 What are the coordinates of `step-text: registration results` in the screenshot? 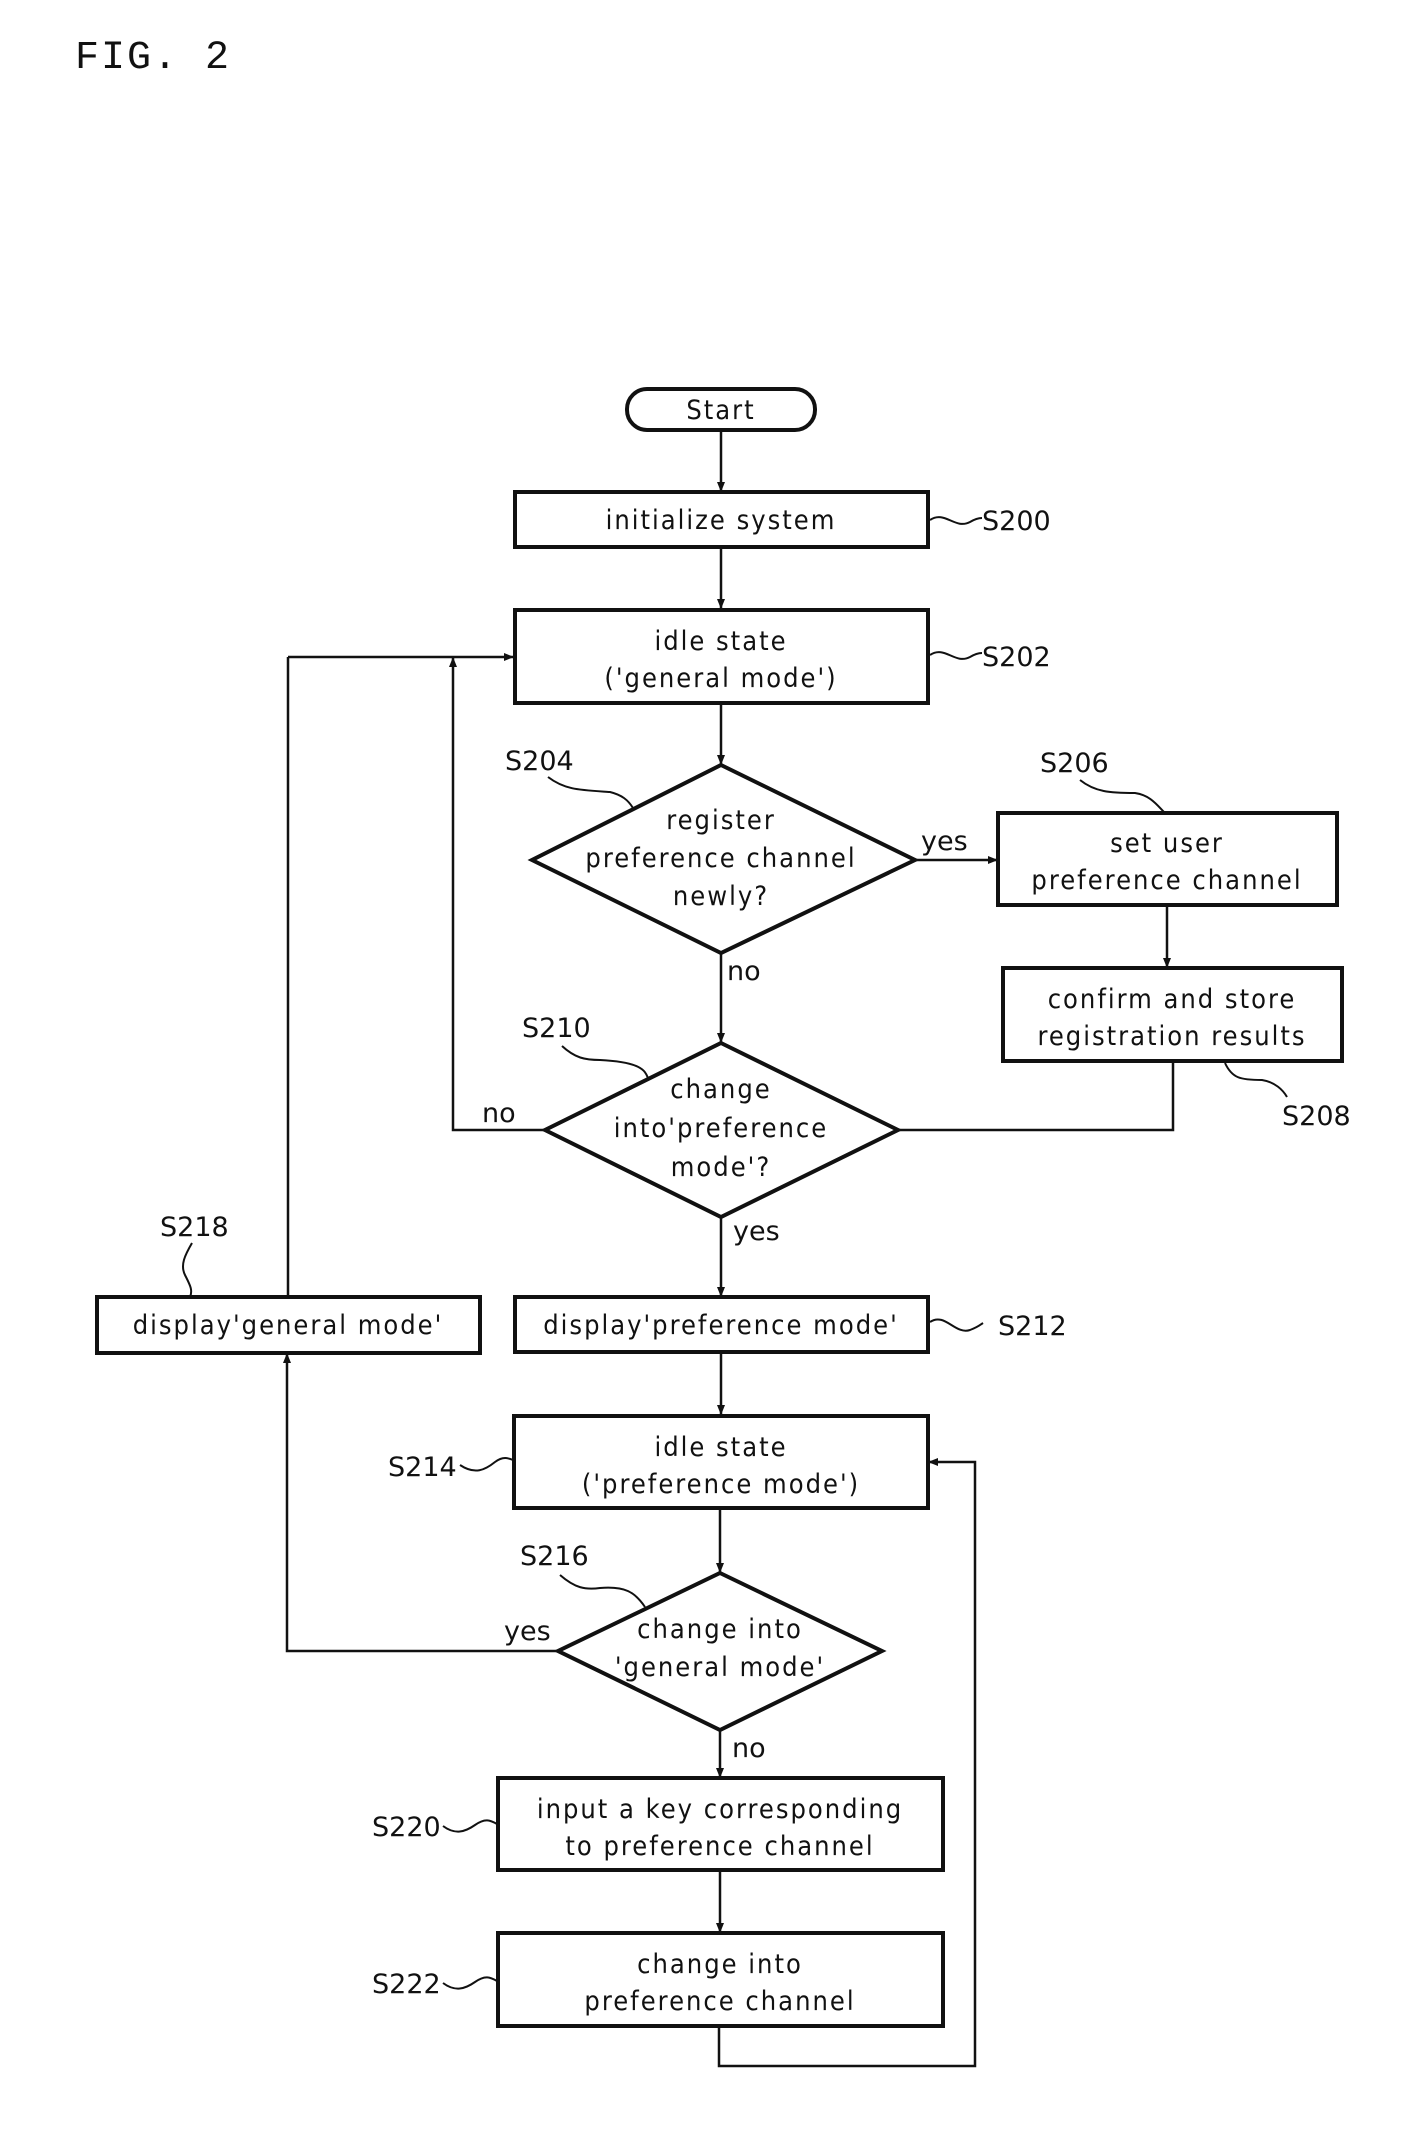 It's located at (1171, 1036).